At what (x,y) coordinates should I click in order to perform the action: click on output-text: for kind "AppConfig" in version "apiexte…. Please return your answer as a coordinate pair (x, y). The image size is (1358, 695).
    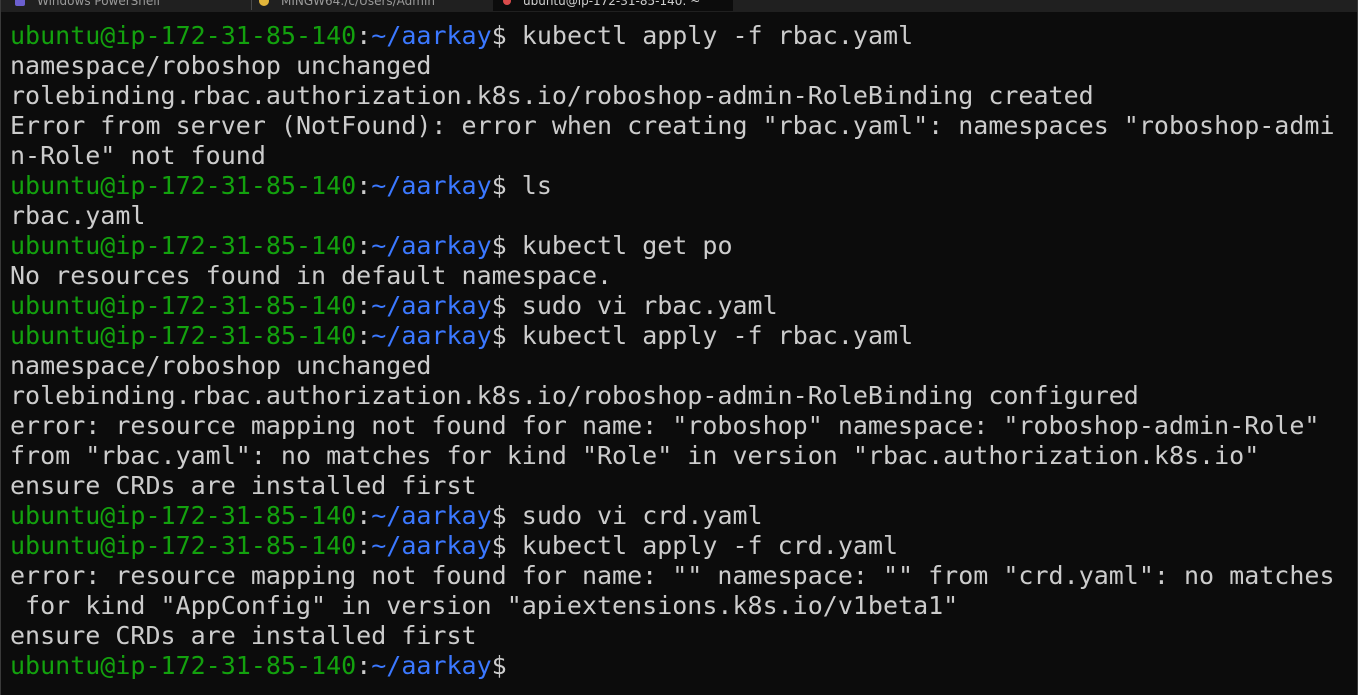
    Looking at the image, I should click on (484, 605).